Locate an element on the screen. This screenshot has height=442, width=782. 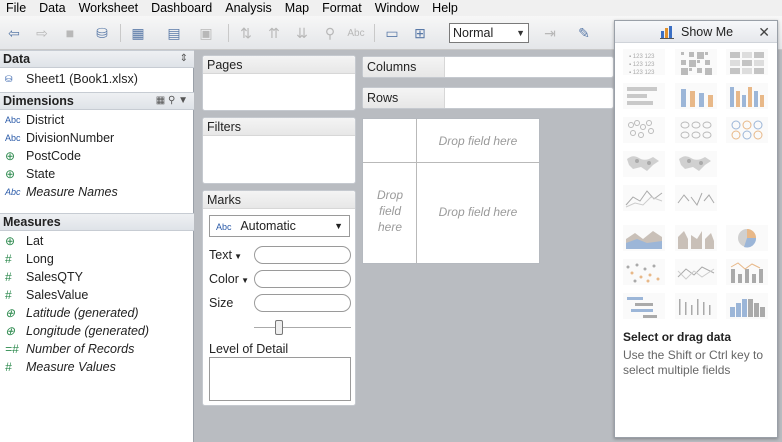
dimension-district: Abc District is located at coordinates (97, 120).